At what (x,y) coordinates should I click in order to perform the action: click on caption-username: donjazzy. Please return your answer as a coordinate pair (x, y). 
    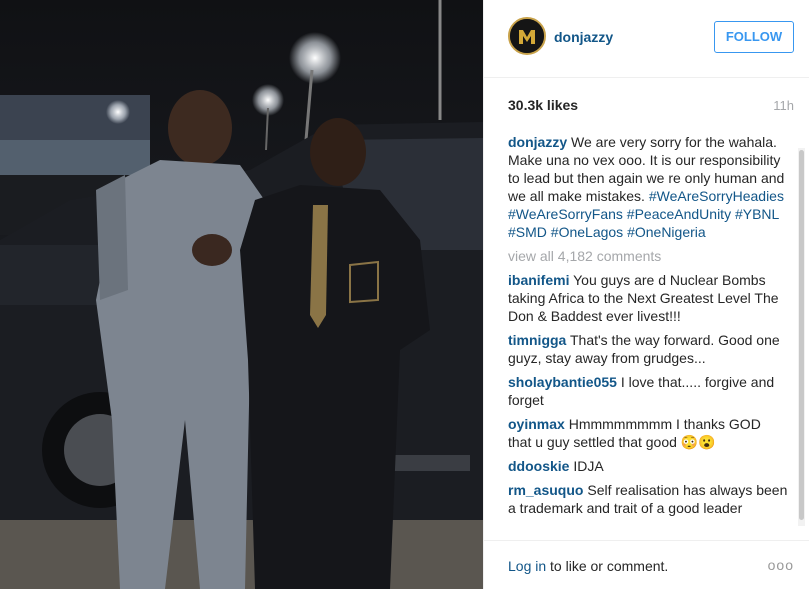
    Looking at the image, I should click on (537, 142).